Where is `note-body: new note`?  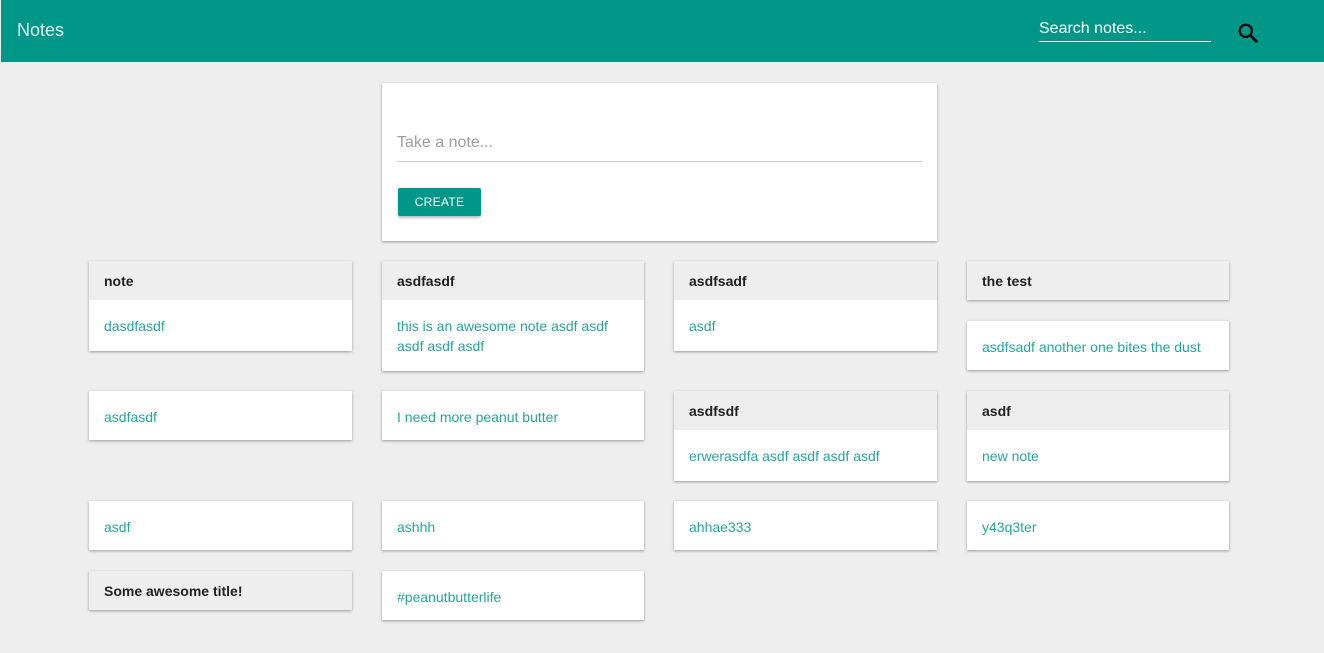
note-body: new note is located at coordinates (1010, 456).